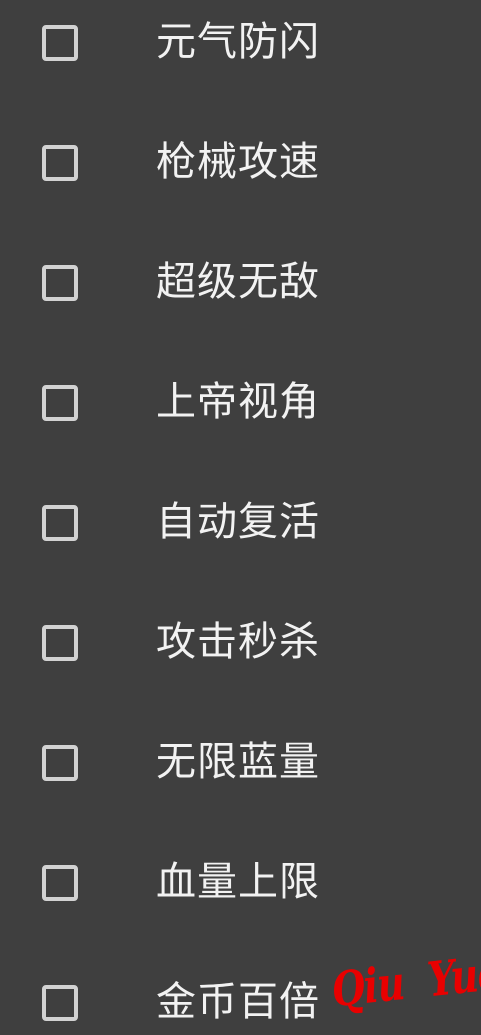 The width and height of the screenshot is (481, 1035). I want to click on option-row-3: 超级无敌, so click(240, 285).